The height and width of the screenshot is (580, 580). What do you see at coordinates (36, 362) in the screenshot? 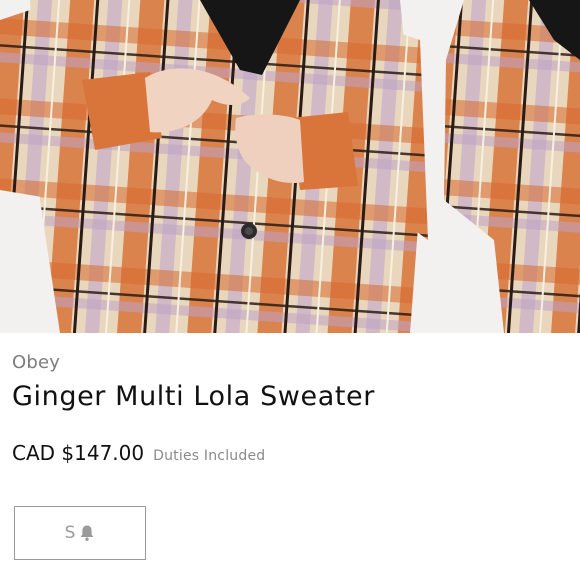
I see `product-brand: Obey` at bounding box center [36, 362].